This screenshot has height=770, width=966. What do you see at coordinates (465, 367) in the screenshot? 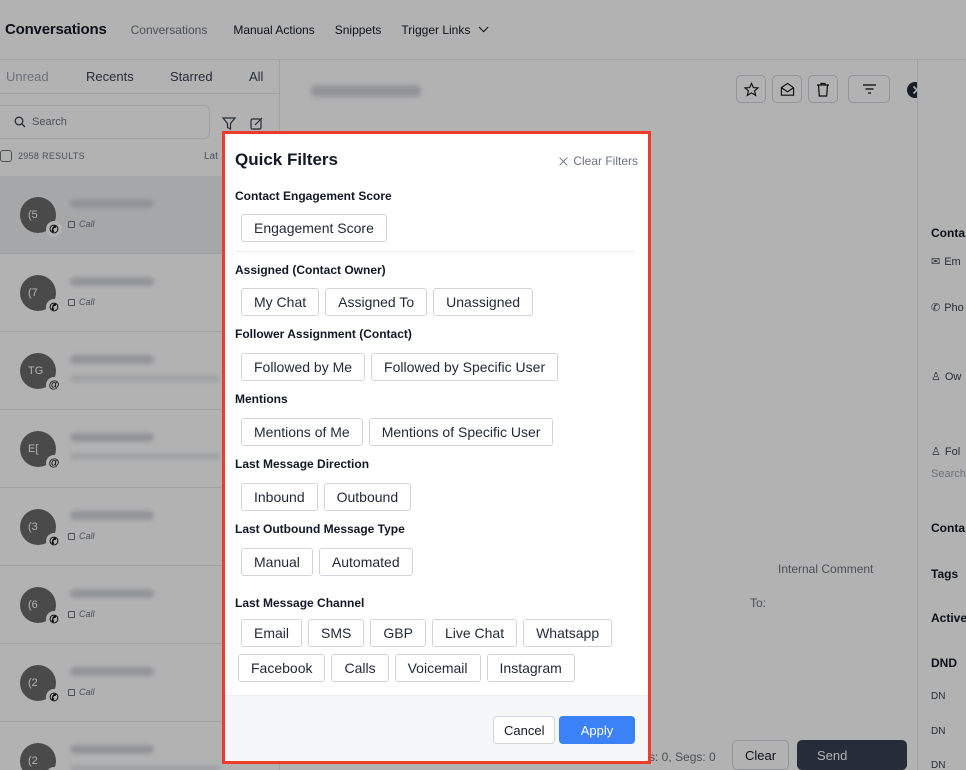
I see `chip-followed-by-specific-user: Followed by Specific User` at bounding box center [465, 367].